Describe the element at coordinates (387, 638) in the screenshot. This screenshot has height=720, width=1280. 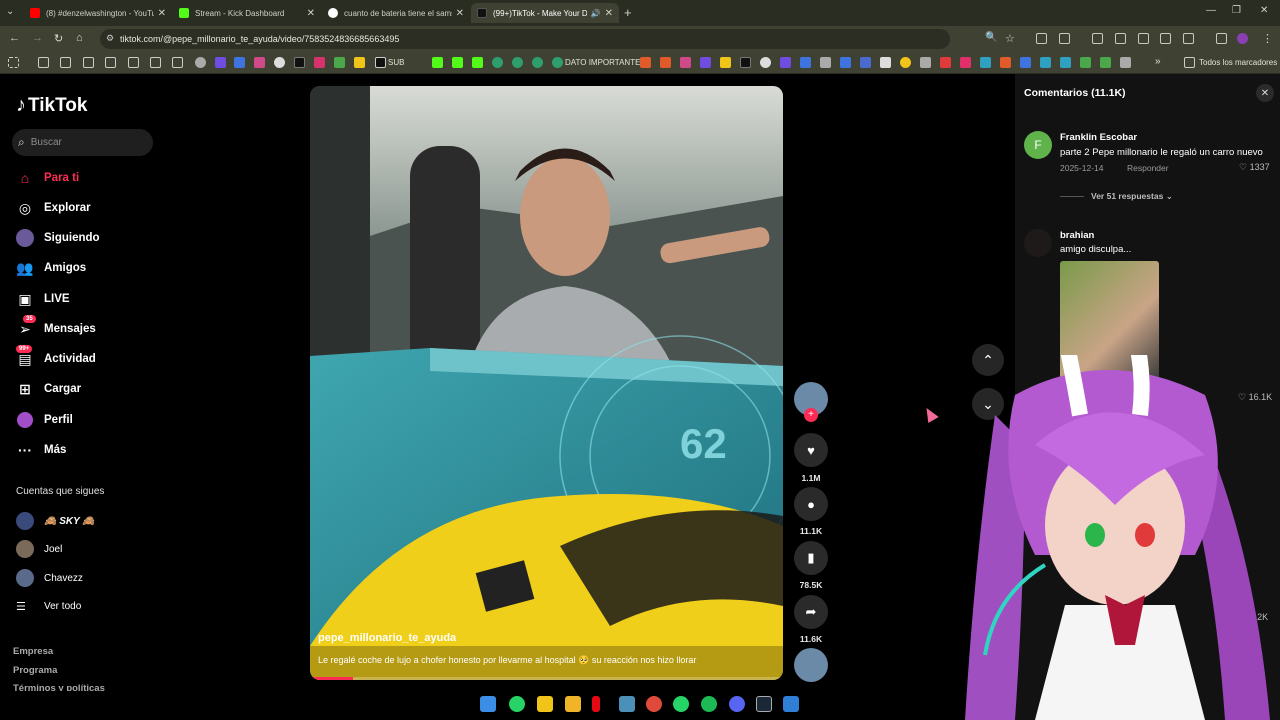
I see `video-author: pepe_millonario_te_ayuda` at that location.